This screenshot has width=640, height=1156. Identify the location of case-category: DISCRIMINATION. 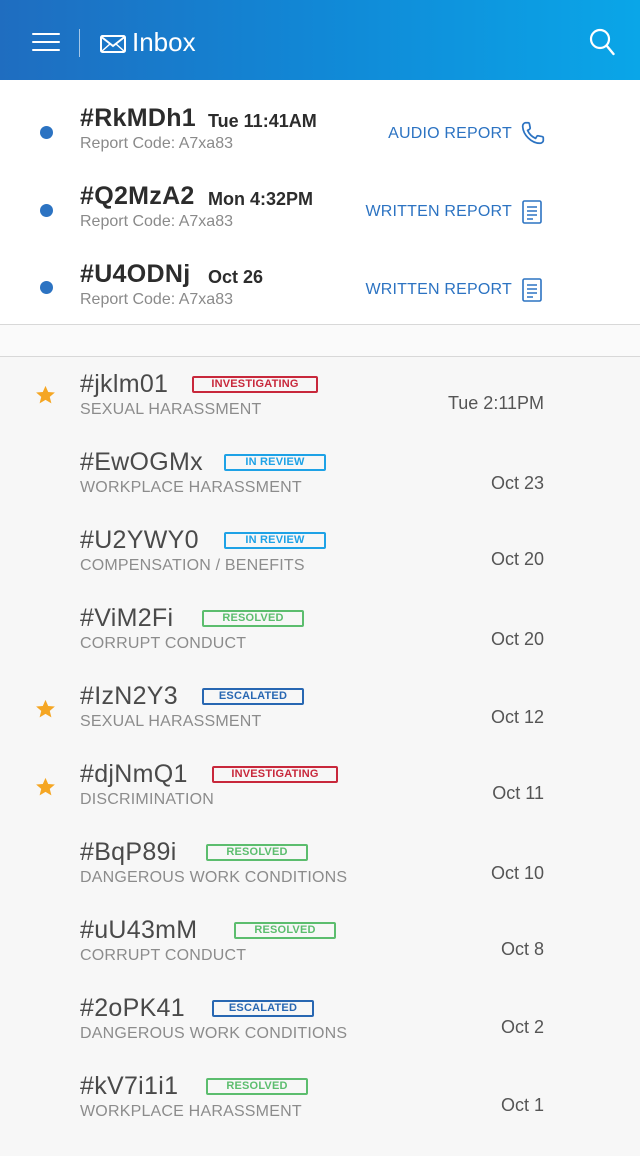
(147, 799).